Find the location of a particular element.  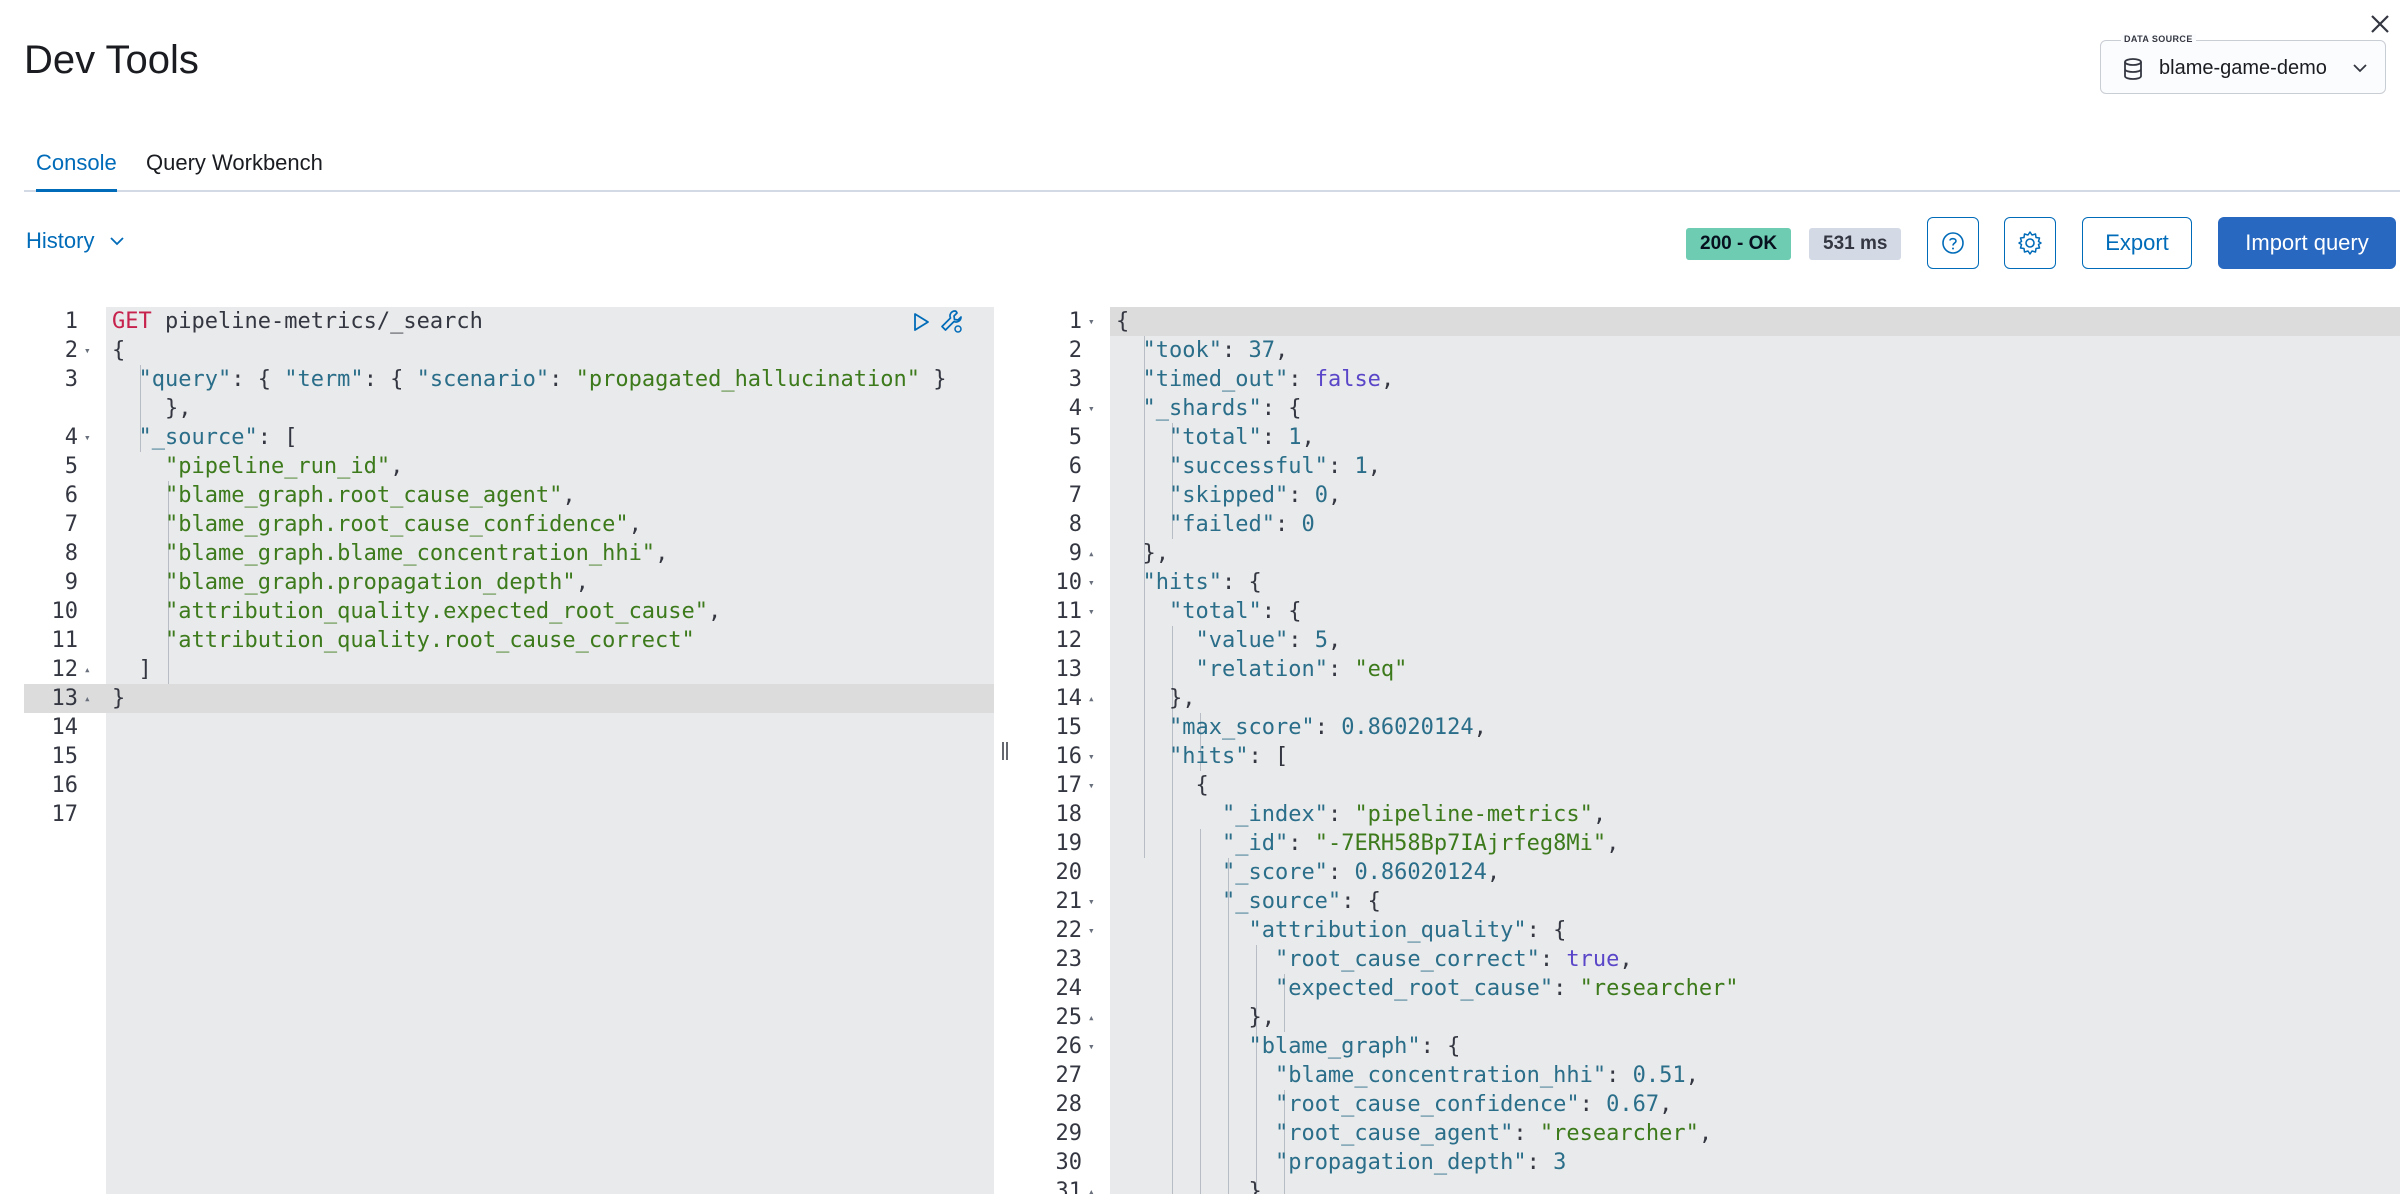

response-line-number: 14 is located at coordinates (1069, 698).